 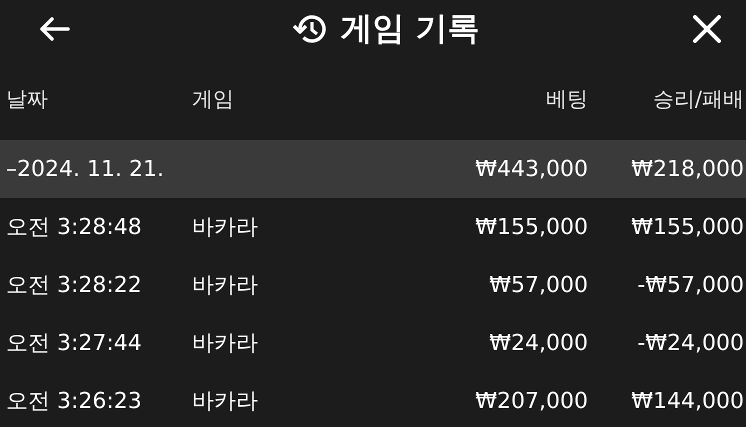 I want to click on time-cell-text: 오전 3:28:48, so click(x=74, y=228).